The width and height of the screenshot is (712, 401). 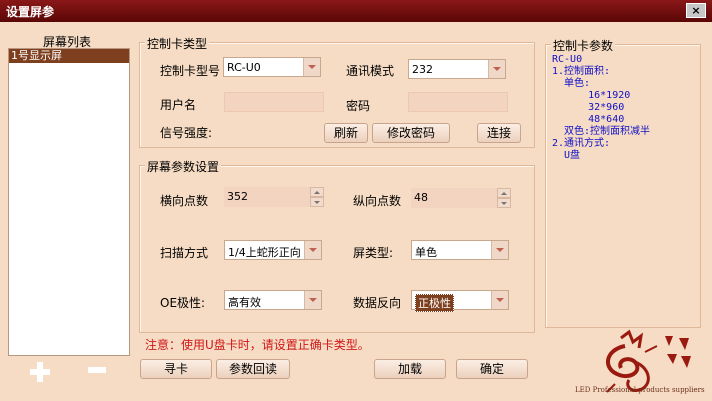 What do you see at coordinates (370, 71) in the screenshot?
I see `comm-mode-label: 通讯模式` at bounding box center [370, 71].